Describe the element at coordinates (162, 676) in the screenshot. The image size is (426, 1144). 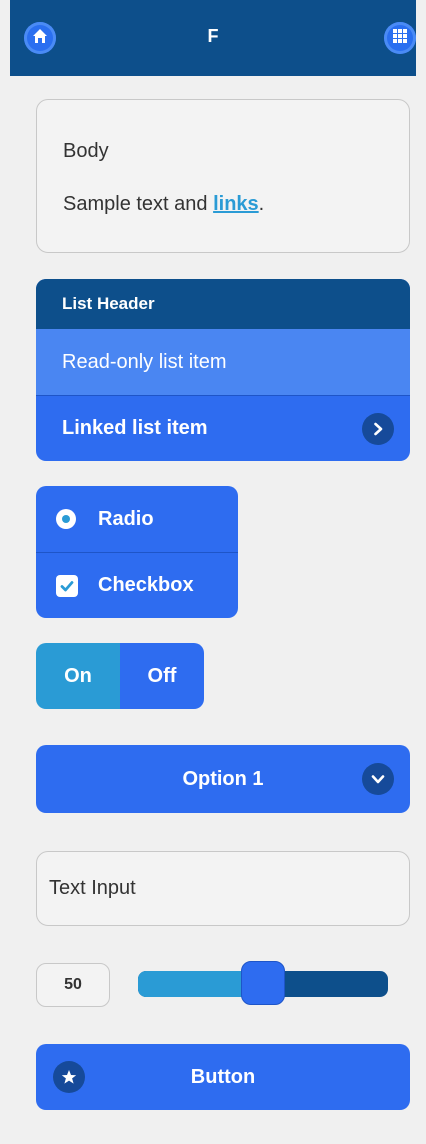
I see `toggle-off: Off` at that location.